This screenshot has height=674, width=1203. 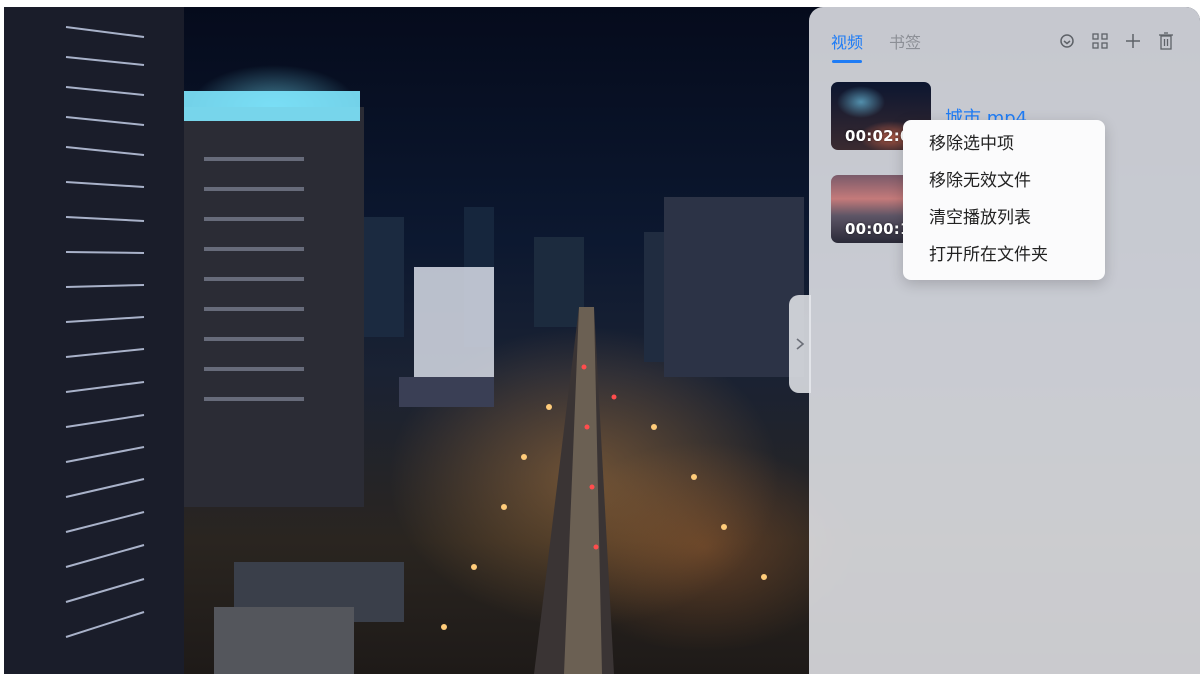 I want to click on collapse-panel-button, so click(x=800, y=344).